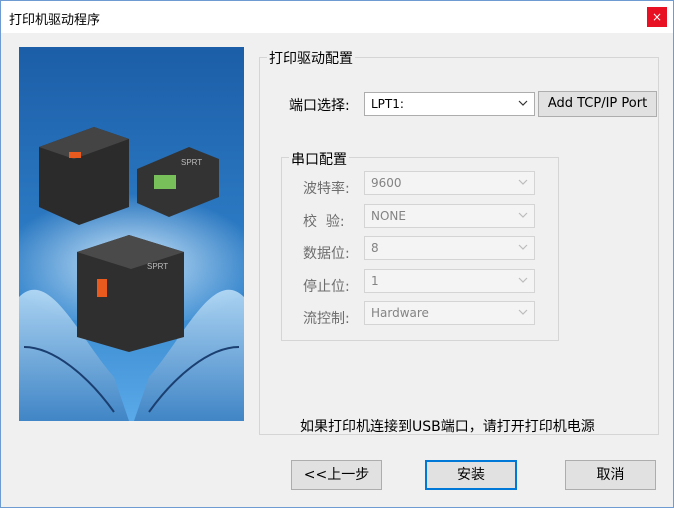 This screenshot has height=508, width=674. What do you see at coordinates (449, 248) in the screenshot?
I see `data-bits-select: 8` at bounding box center [449, 248].